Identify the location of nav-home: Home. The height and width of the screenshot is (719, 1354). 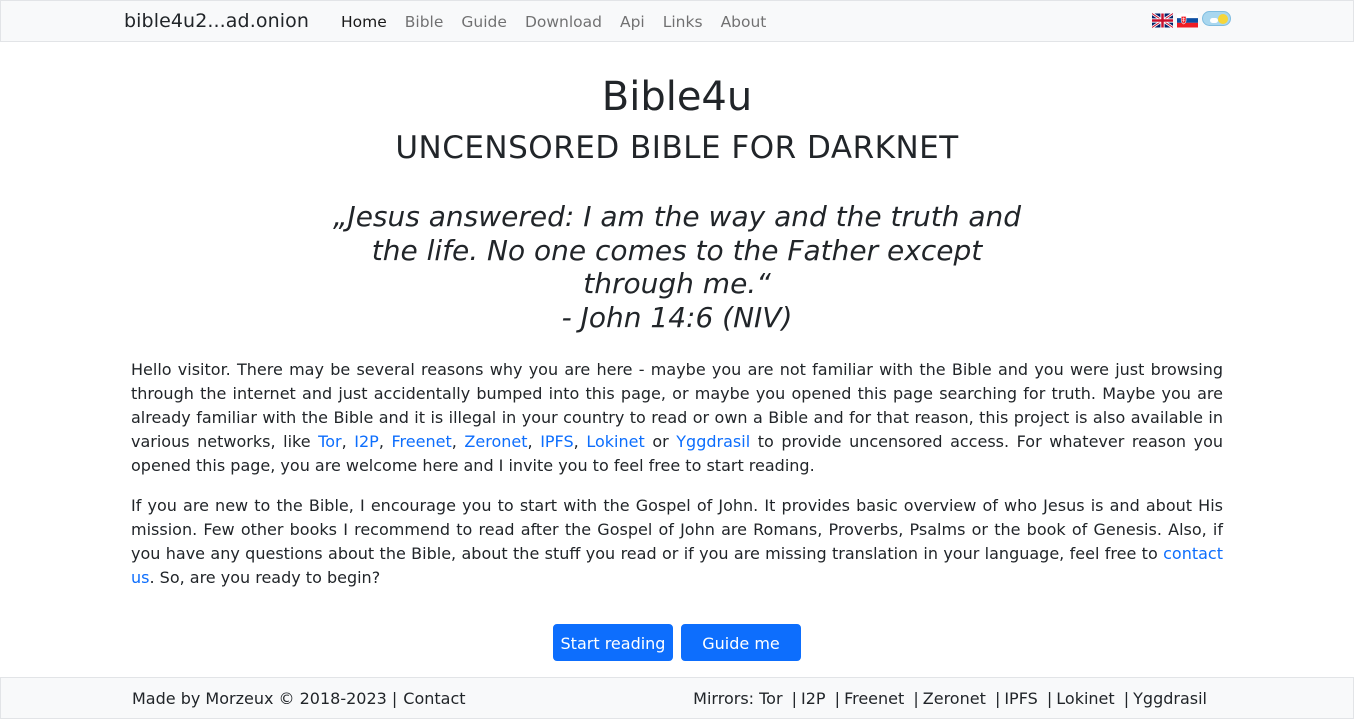
(364, 22).